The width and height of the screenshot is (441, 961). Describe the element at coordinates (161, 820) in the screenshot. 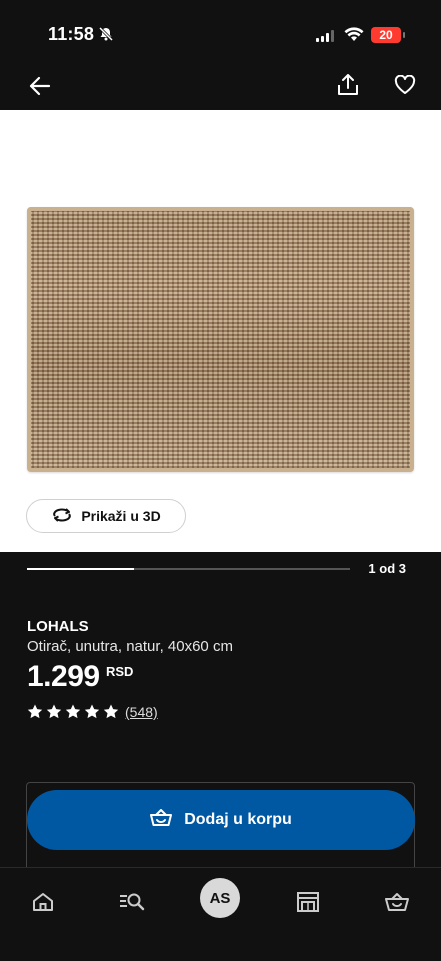

I see `shopping-basket-icon` at that location.